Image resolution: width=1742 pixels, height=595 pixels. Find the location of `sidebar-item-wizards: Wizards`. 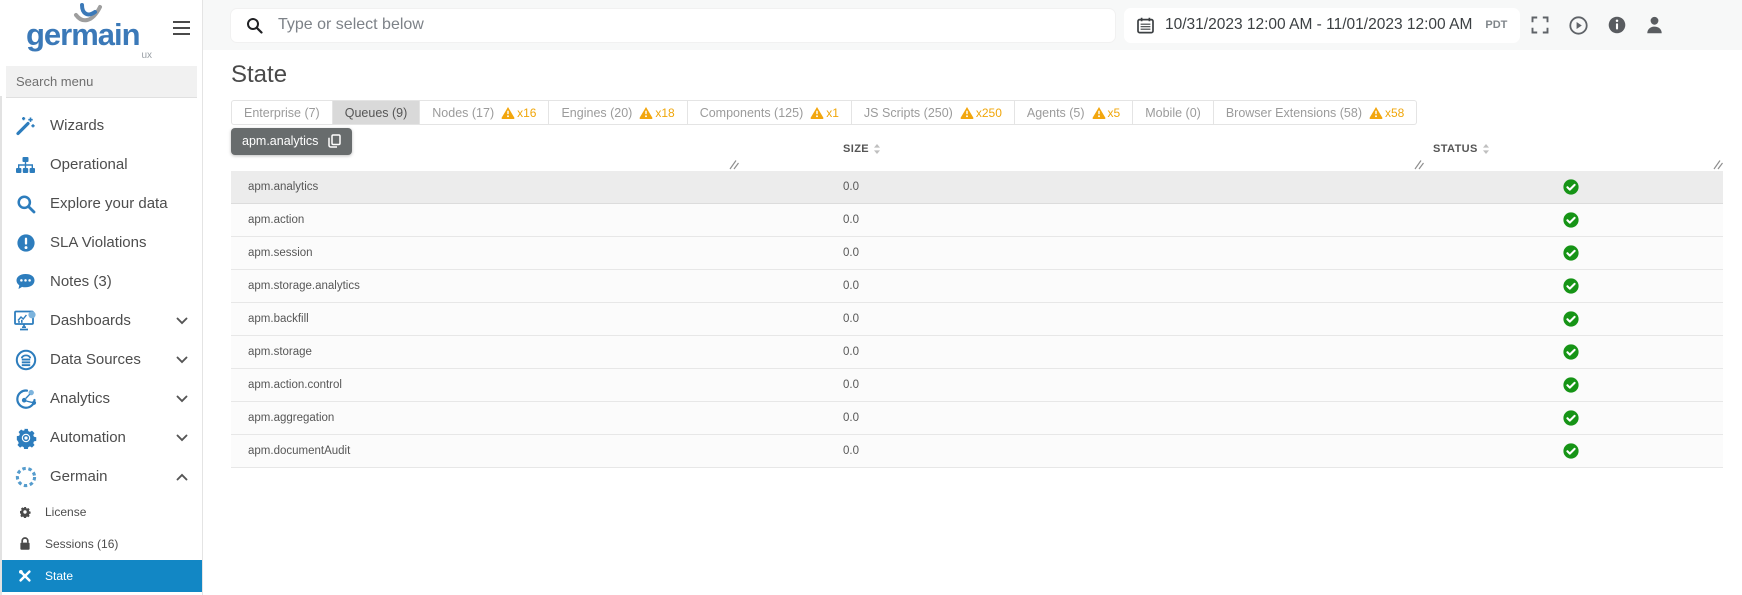

sidebar-item-wizards: Wizards is located at coordinates (101, 125).